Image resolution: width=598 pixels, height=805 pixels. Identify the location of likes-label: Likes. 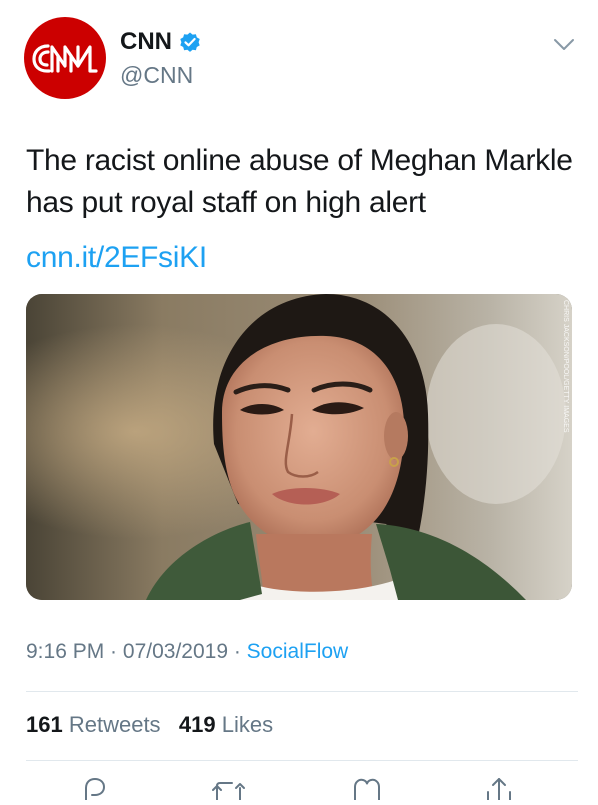
(247, 724).